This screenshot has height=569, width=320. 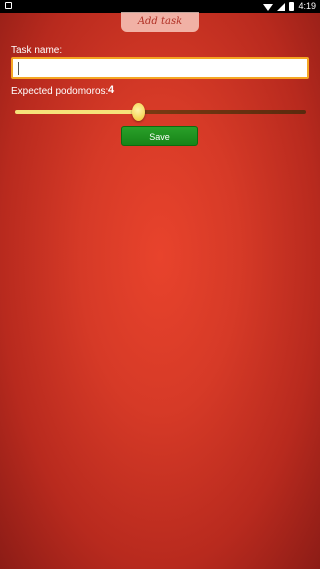 What do you see at coordinates (138, 112) in the screenshot?
I see `pomodoro-slider-thumb` at bounding box center [138, 112].